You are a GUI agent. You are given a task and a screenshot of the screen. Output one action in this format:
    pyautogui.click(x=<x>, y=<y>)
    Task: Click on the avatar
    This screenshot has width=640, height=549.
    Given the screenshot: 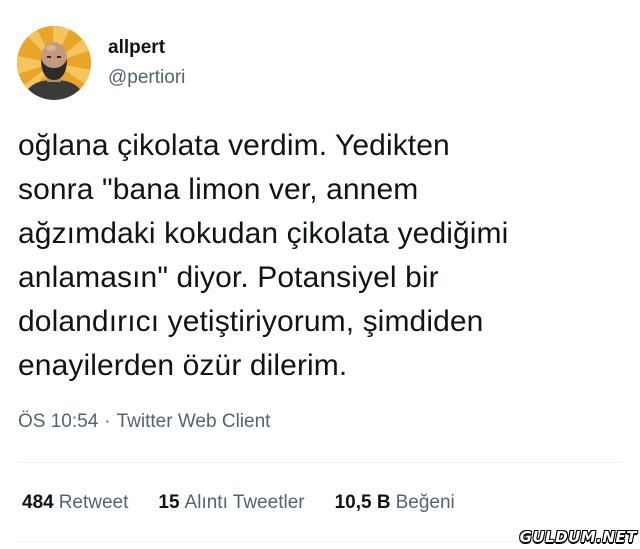 What is the action you would take?
    pyautogui.click(x=54, y=63)
    